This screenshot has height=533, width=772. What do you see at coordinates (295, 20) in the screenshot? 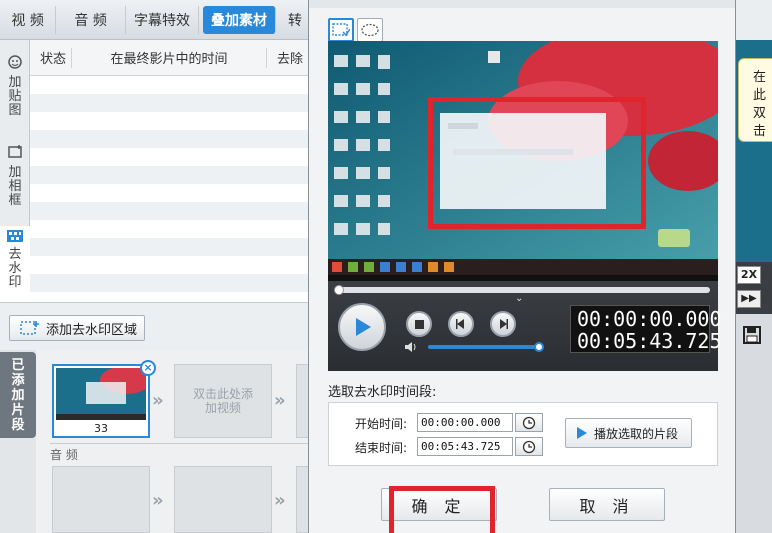
I see `tab-transition: 转` at bounding box center [295, 20].